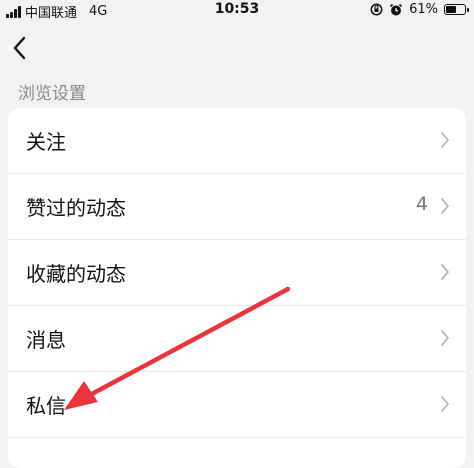 This screenshot has height=468, width=474. What do you see at coordinates (52, 94) in the screenshot?
I see `section-title: 浏览设置` at bounding box center [52, 94].